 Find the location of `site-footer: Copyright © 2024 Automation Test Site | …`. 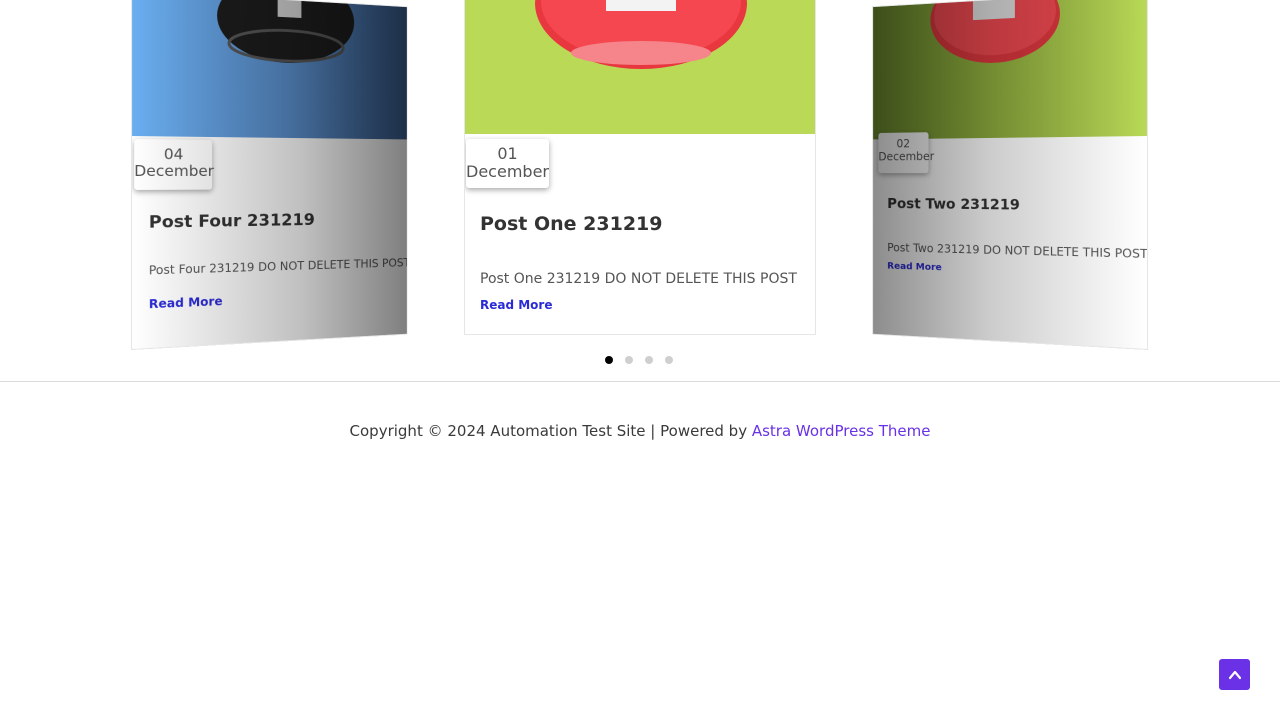

site-footer: Copyright © 2024 Automation Test Site | … is located at coordinates (640, 431).